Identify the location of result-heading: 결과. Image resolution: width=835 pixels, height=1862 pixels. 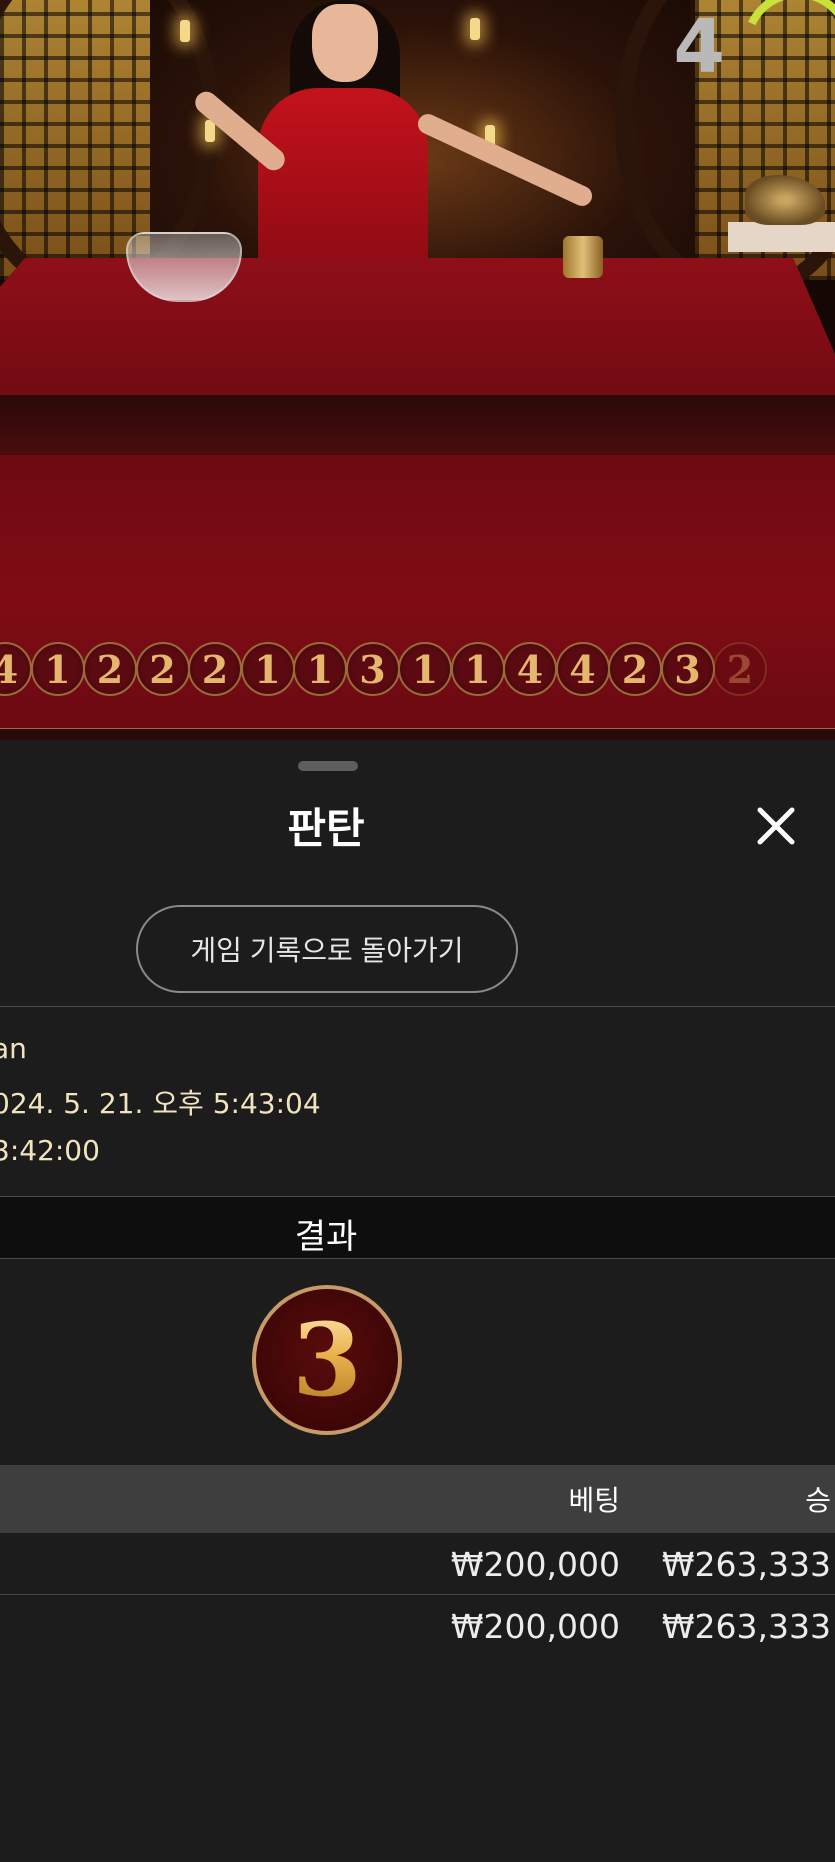
(326, 1237).